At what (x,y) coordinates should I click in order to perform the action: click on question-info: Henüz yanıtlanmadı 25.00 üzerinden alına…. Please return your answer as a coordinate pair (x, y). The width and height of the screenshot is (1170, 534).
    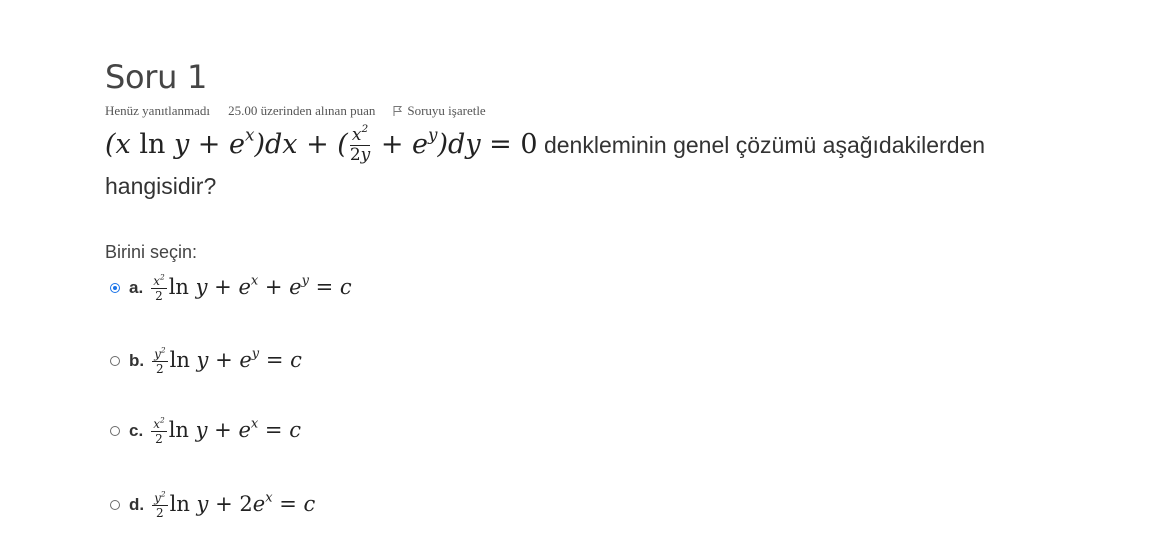
    Looking at the image, I should click on (295, 111).